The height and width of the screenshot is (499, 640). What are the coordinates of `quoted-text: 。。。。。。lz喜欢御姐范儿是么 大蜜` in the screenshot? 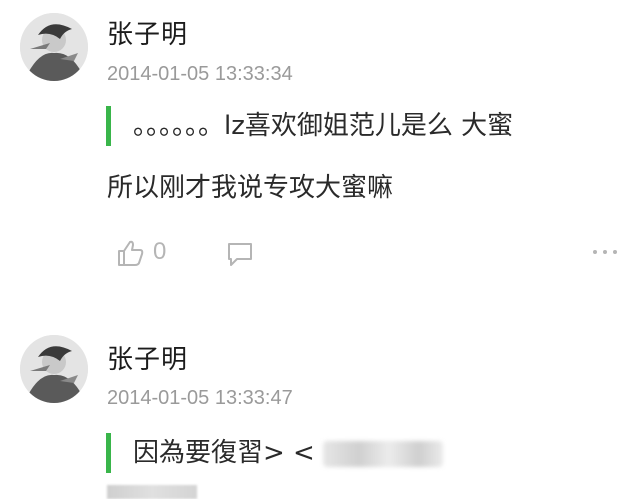 It's located at (363, 126).